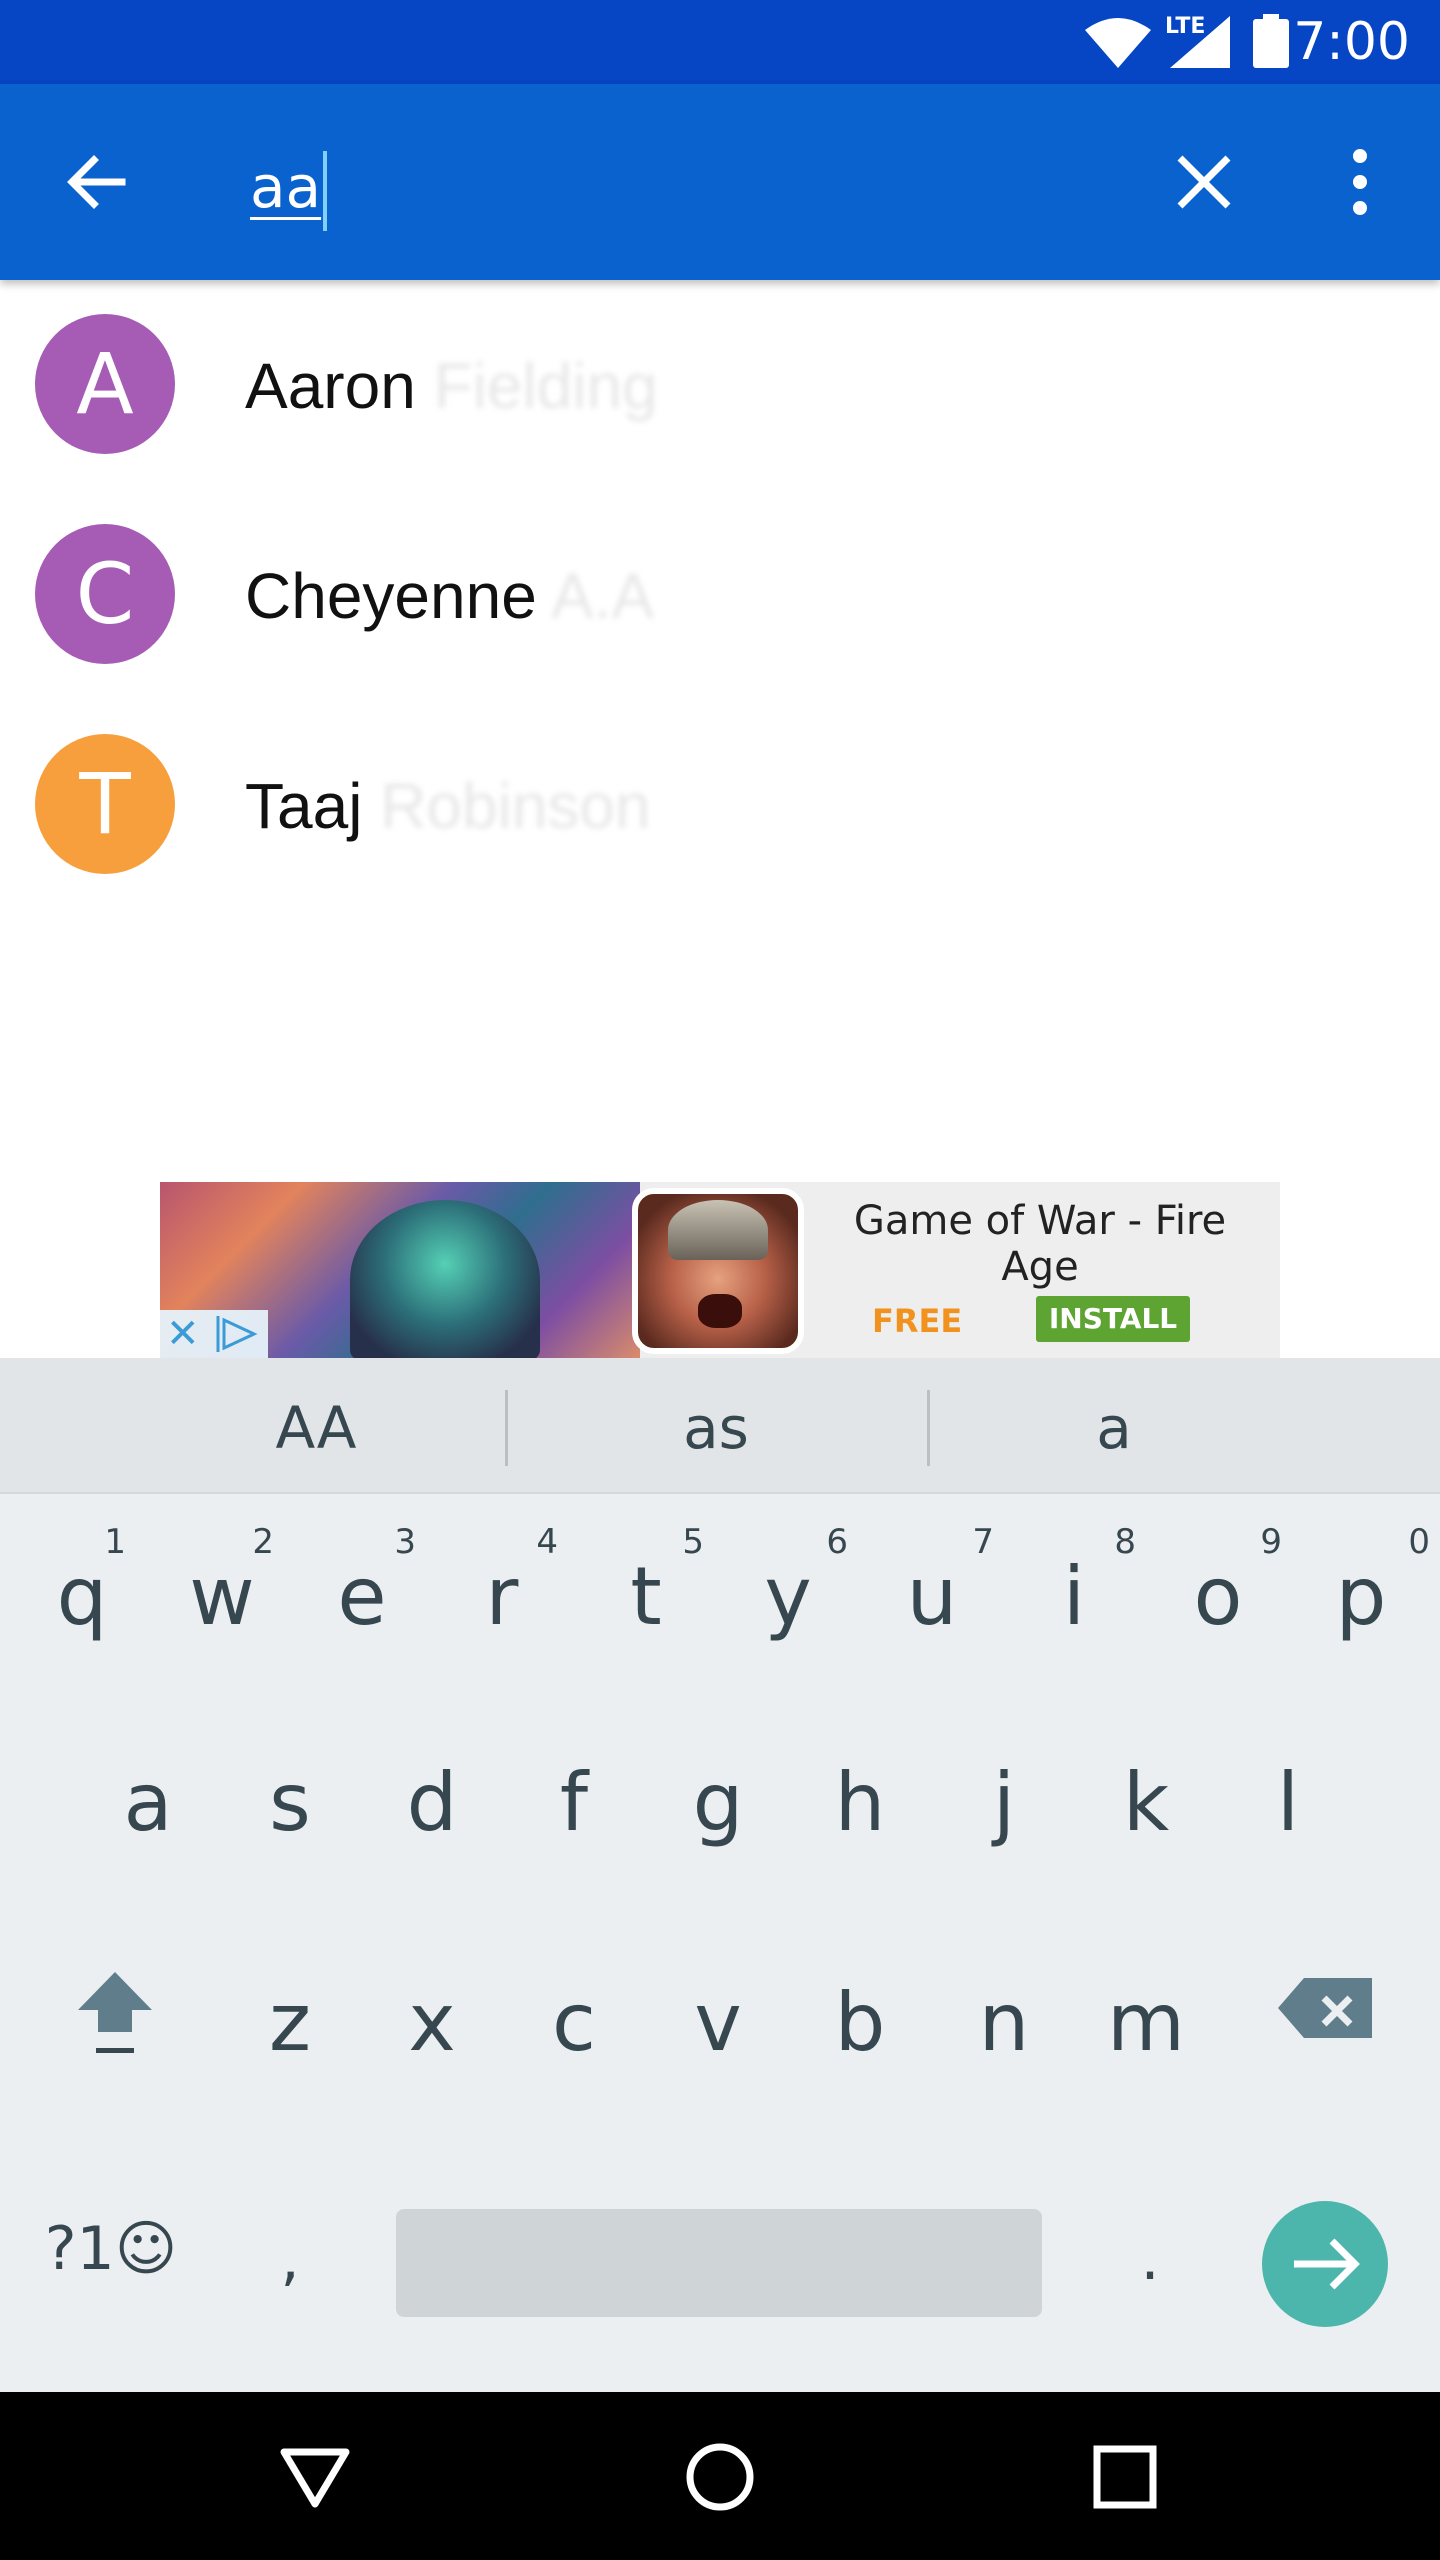  Describe the element at coordinates (290, 2259) in the screenshot. I see `comma-label: ,` at that location.